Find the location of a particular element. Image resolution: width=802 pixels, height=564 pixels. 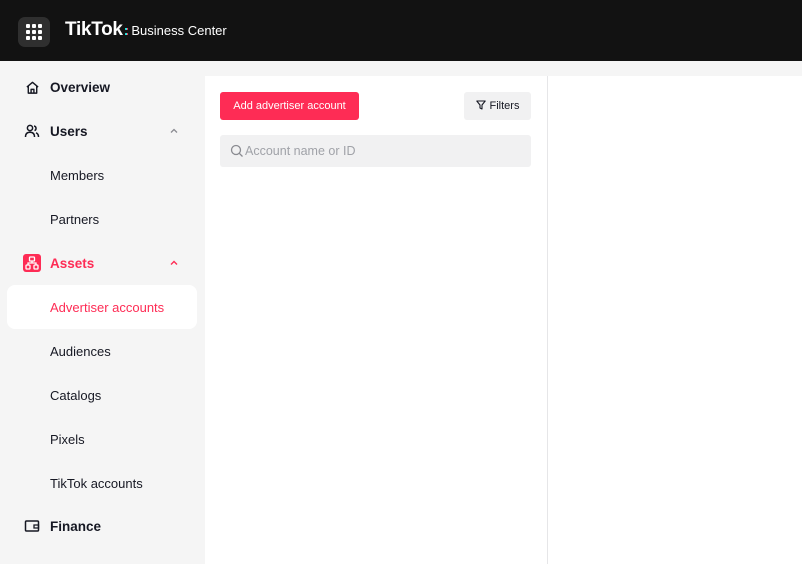

sidebar-item-partners: Partners is located at coordinates (102, 219).